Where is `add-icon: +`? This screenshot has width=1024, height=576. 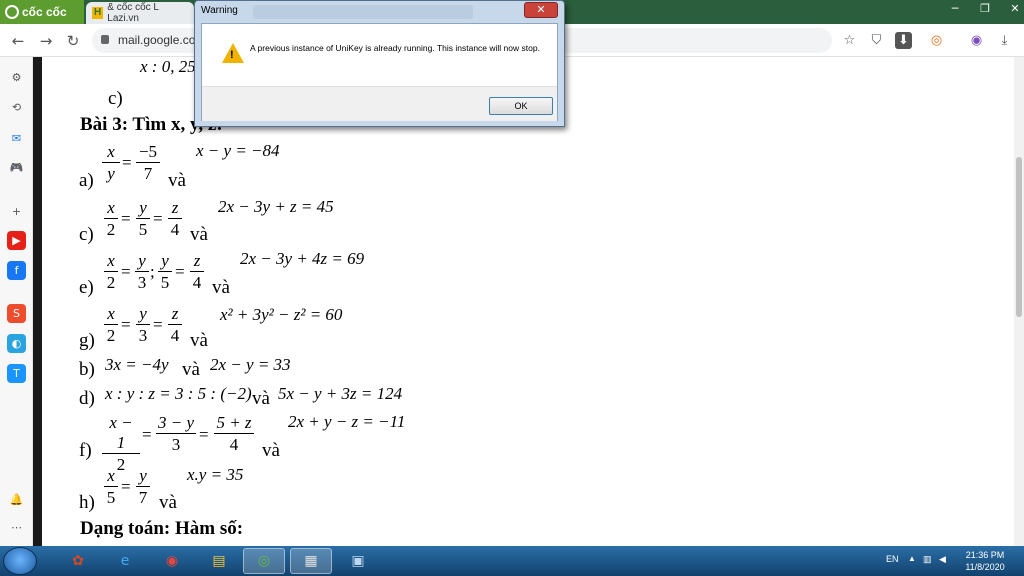
add-icon: + is located at coordinates (16, 211).